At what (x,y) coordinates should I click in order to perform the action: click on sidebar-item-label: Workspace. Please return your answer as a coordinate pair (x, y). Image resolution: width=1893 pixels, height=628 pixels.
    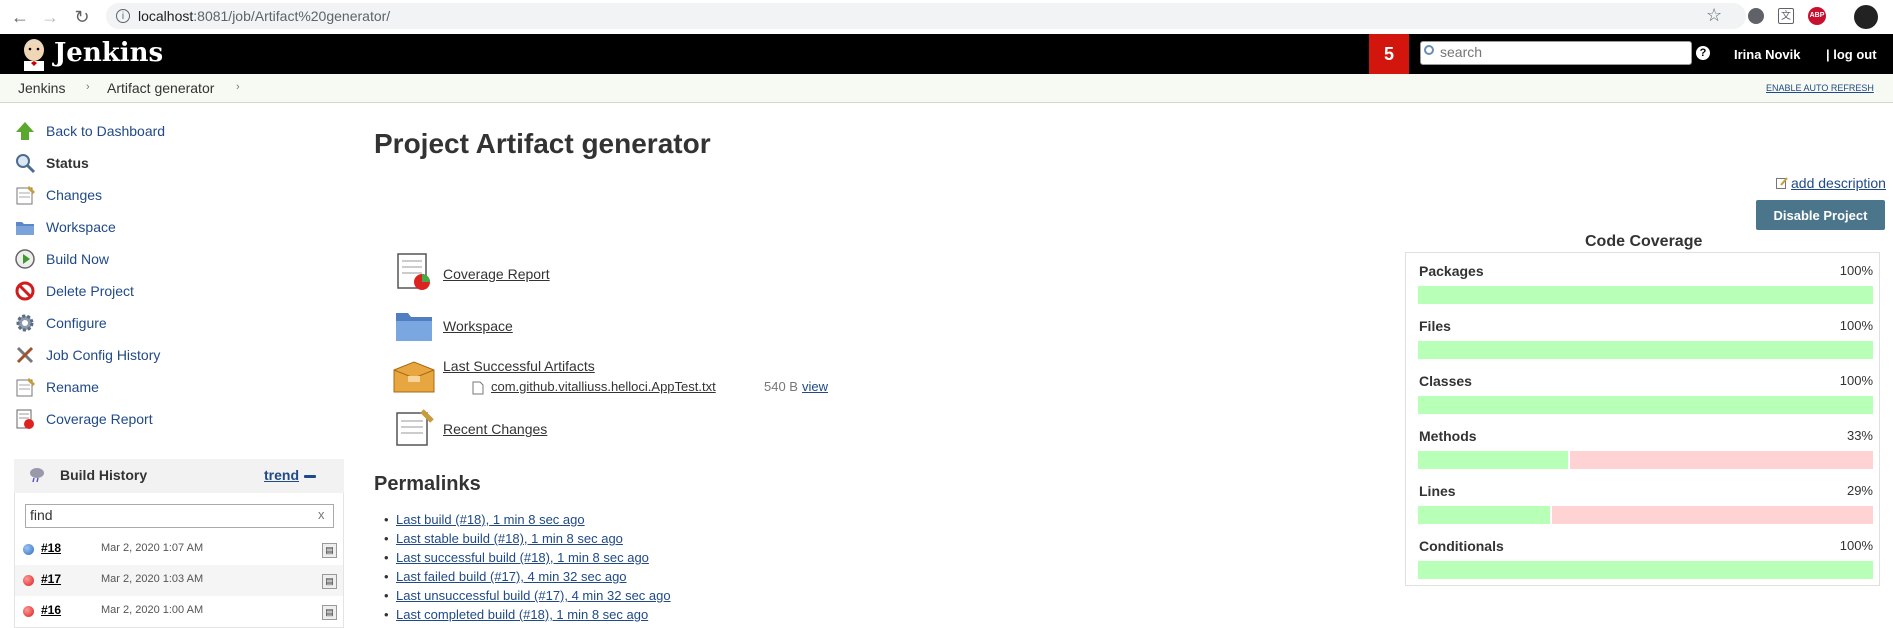
    Looking at the image, I should click on (81, 227).